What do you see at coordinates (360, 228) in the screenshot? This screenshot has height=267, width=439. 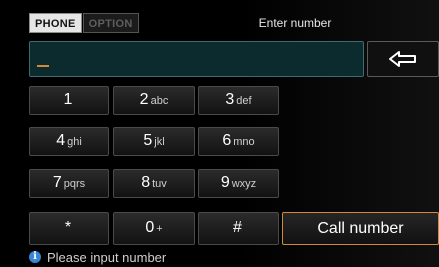 I see `call-number-button: Call number` at bounding box center [360, 228].